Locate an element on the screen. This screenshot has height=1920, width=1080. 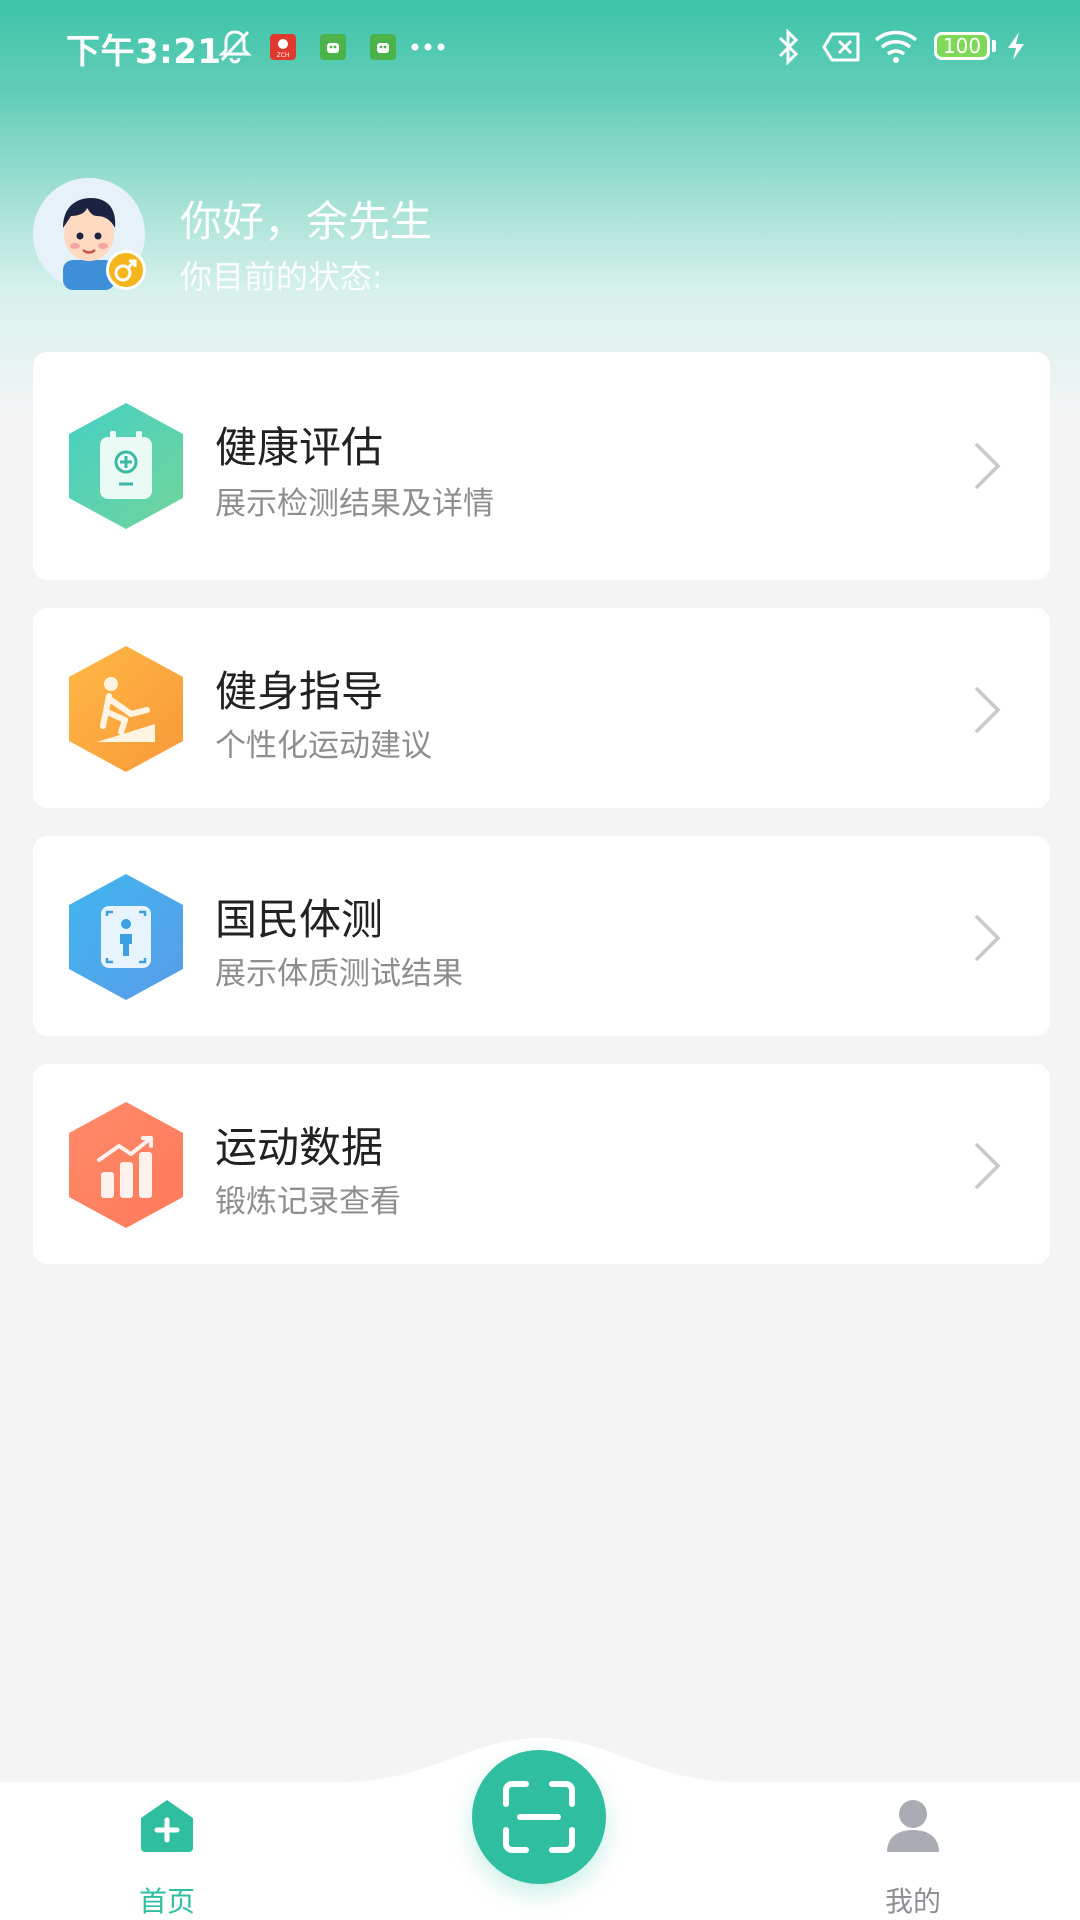
scan-button is located at coordinates (539, 1817).